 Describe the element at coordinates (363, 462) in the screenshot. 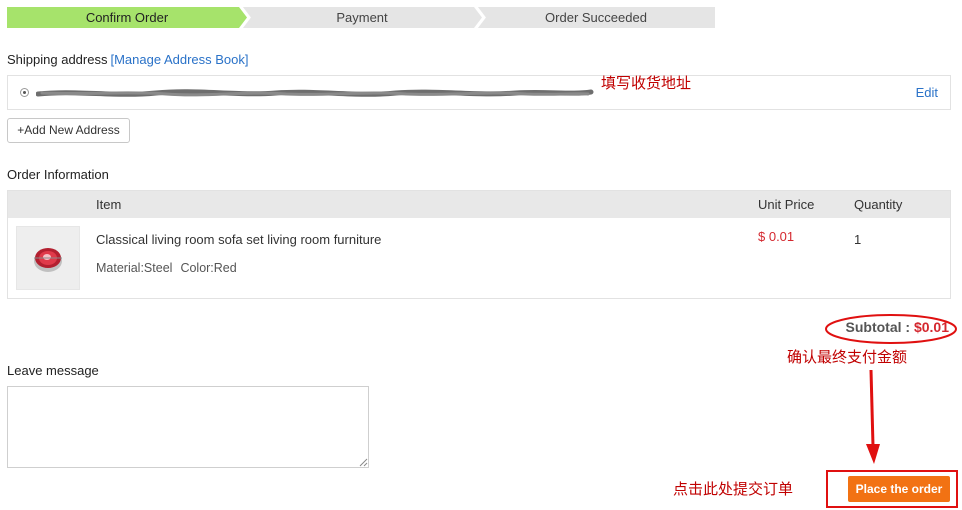

I see `resize-grip-icon` at that location.